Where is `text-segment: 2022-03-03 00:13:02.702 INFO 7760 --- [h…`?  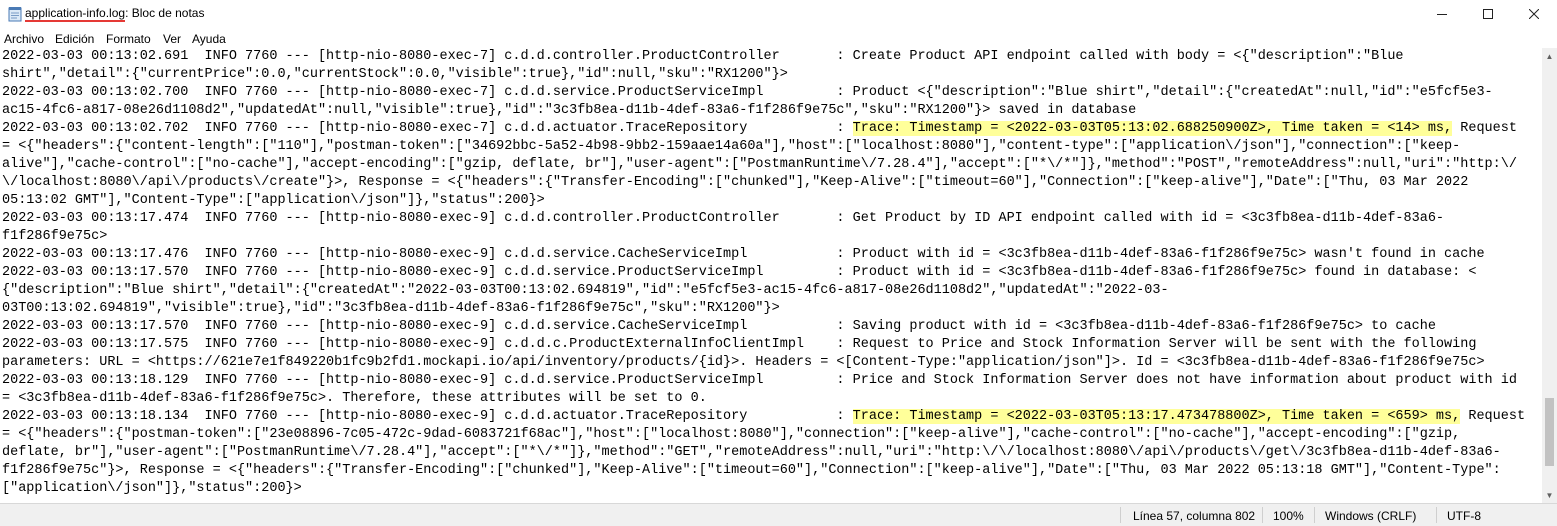
text-segment: 2022-03-03 00:13:02.702 INFO 7760 --- [h… is located at coordinates (427, 128).